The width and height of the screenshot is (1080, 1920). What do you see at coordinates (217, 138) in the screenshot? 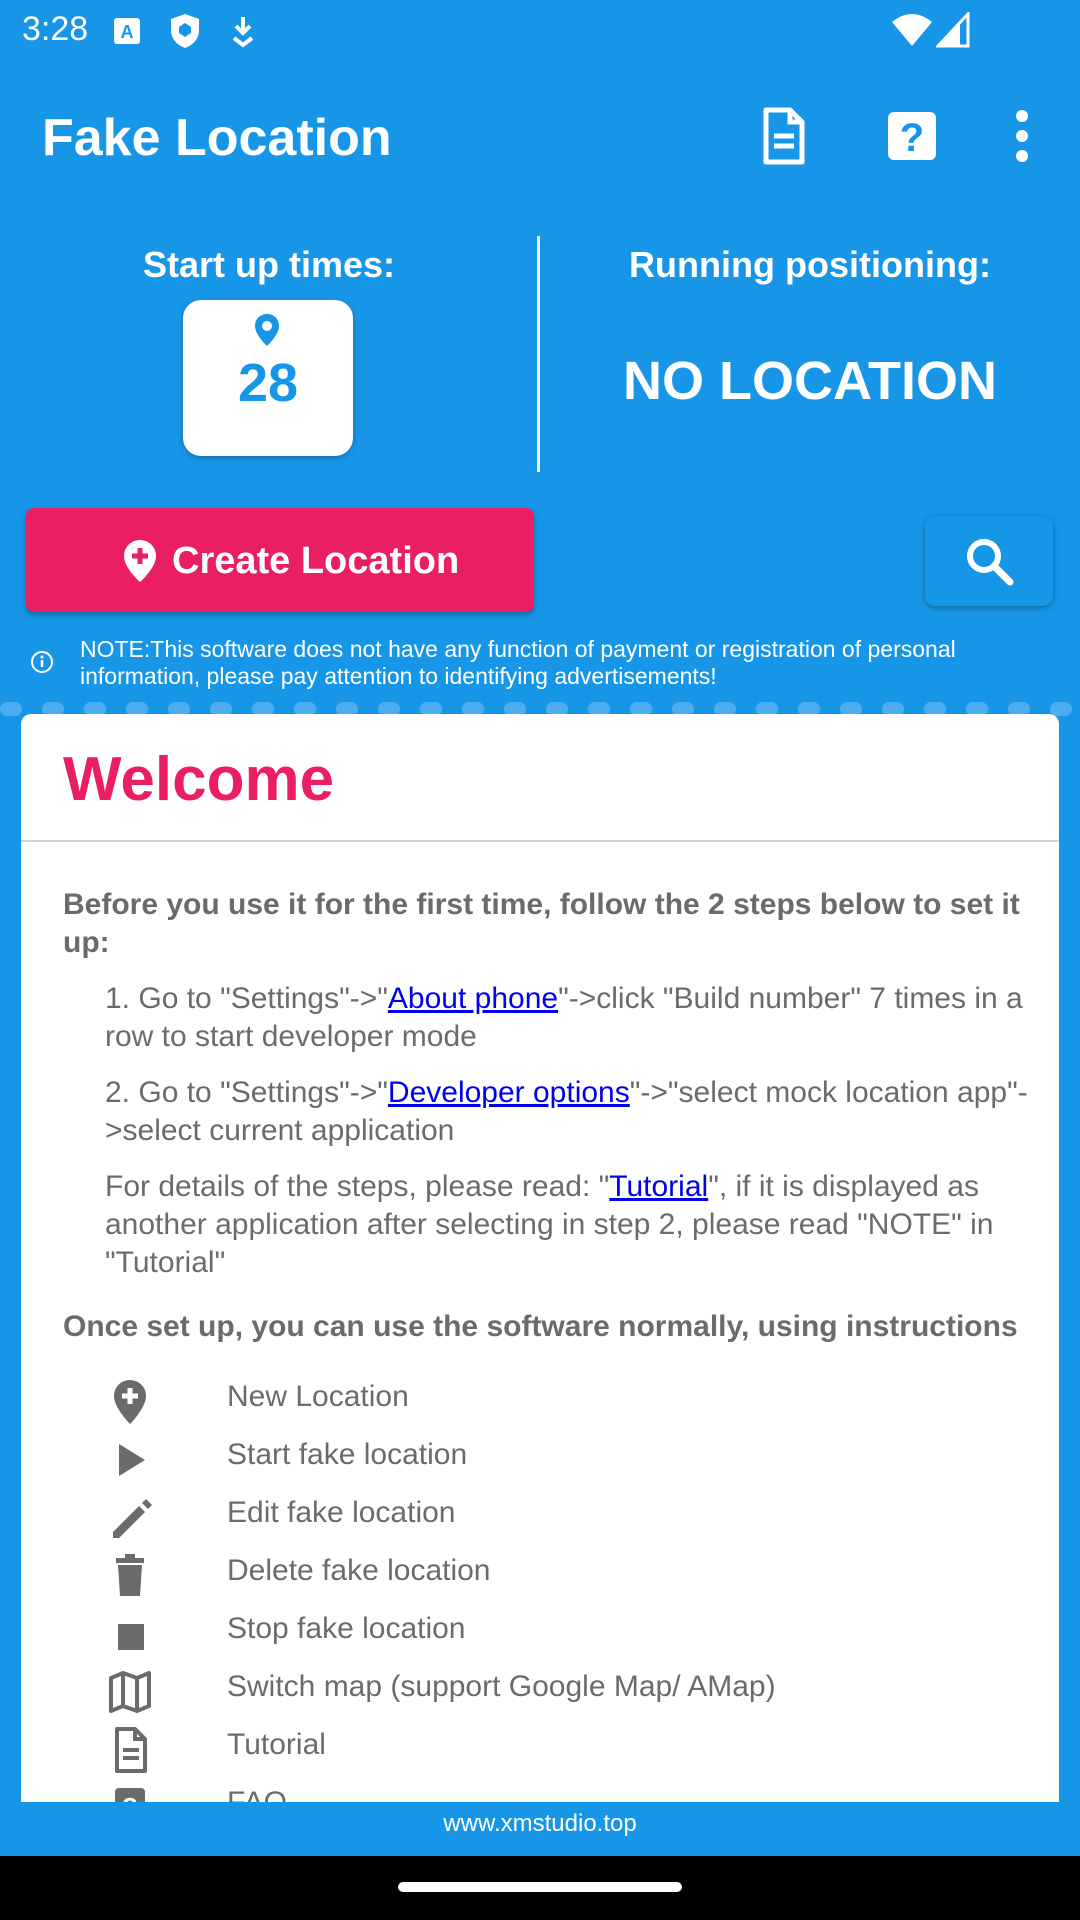
I see `app-title: Fake Location` at bounding box center [217, 138].